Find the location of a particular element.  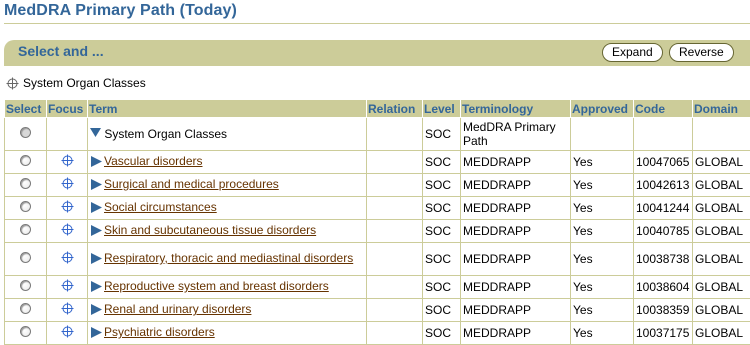

term-link: Skin and subcutaneous tissue disorders is located at coordinates (210, 230).